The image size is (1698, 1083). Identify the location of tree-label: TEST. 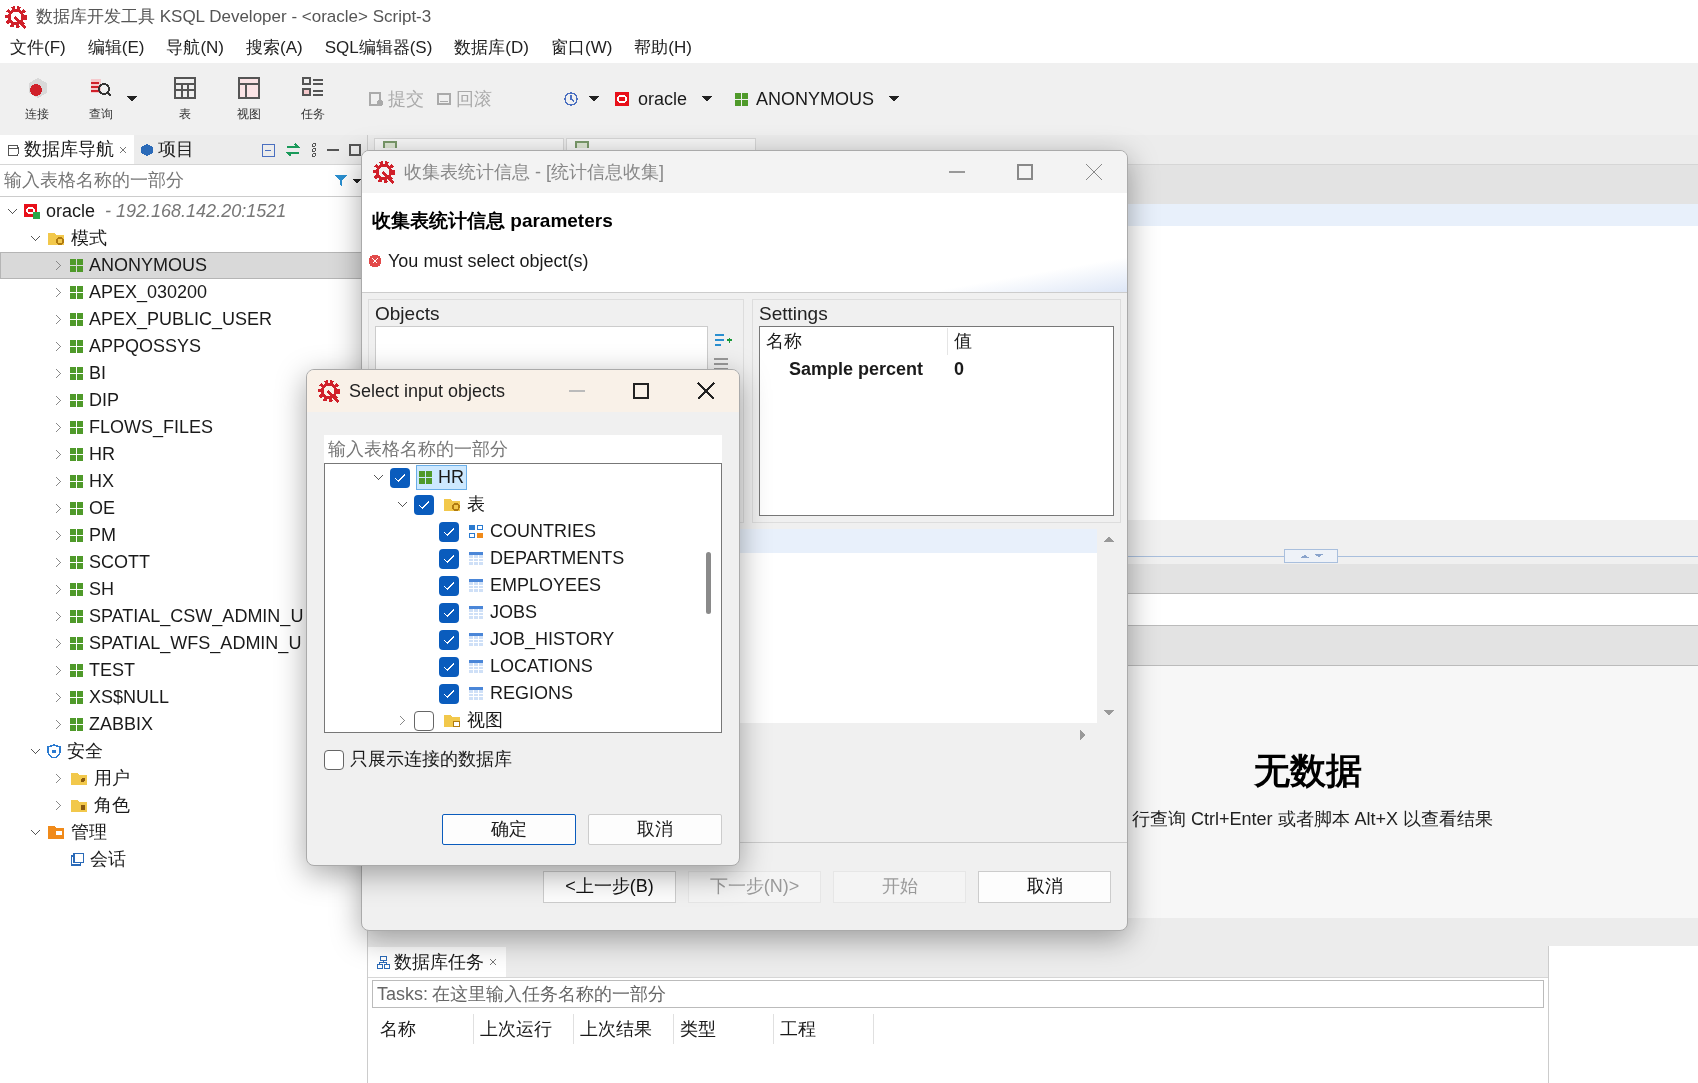
(112, 670).